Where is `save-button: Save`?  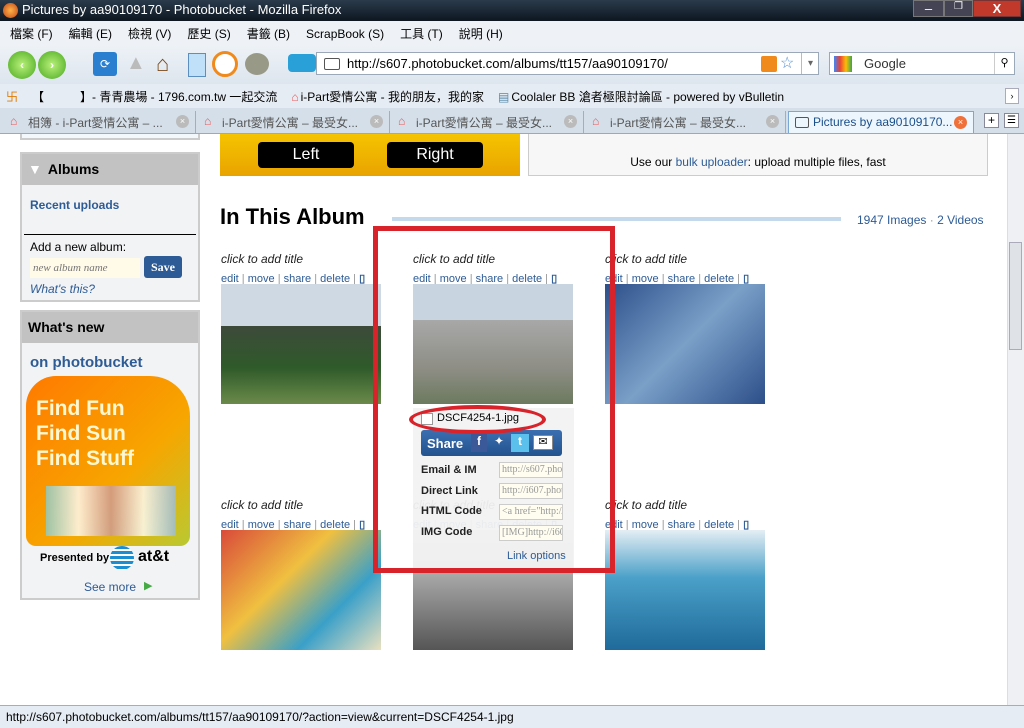
save-button: Save is located at coordinates (163, 267).